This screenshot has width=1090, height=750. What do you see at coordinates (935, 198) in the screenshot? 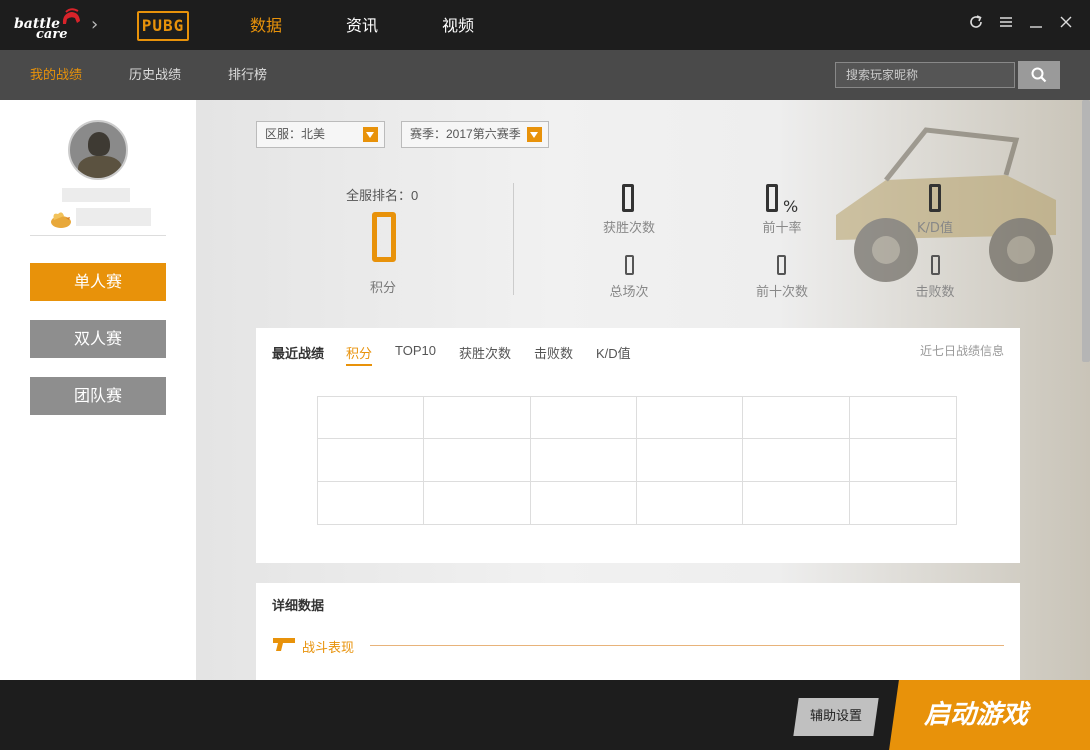
I see `kd-value-zero` at bounding box center [935, 198].